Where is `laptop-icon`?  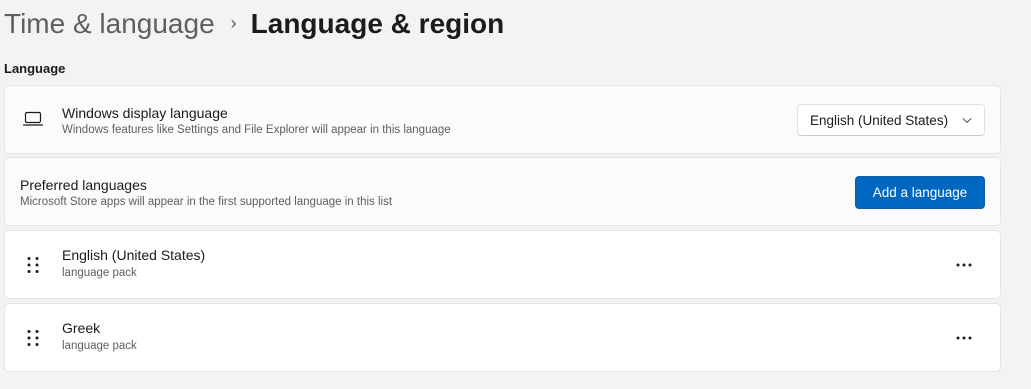
laptop-icon is located at coordinates (33, 118).